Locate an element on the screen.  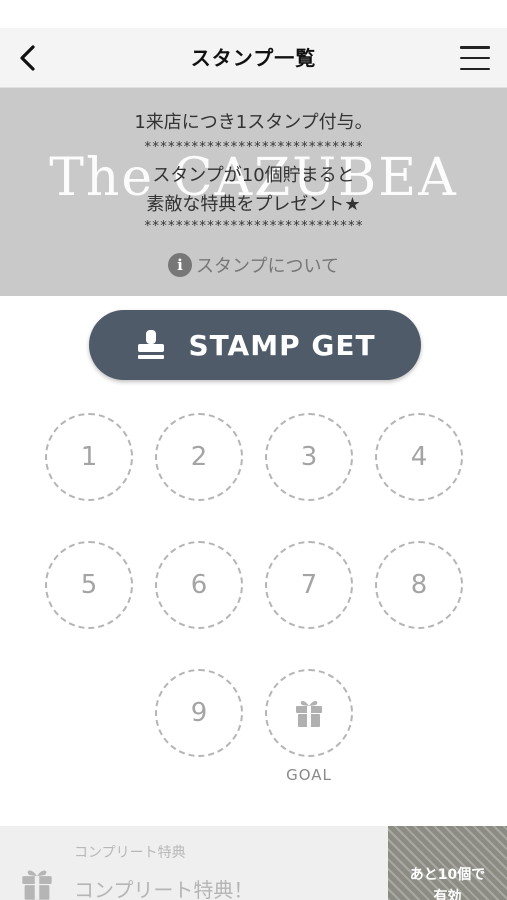
stamp-slot-4: 4 is located at coordinates (419, 457).